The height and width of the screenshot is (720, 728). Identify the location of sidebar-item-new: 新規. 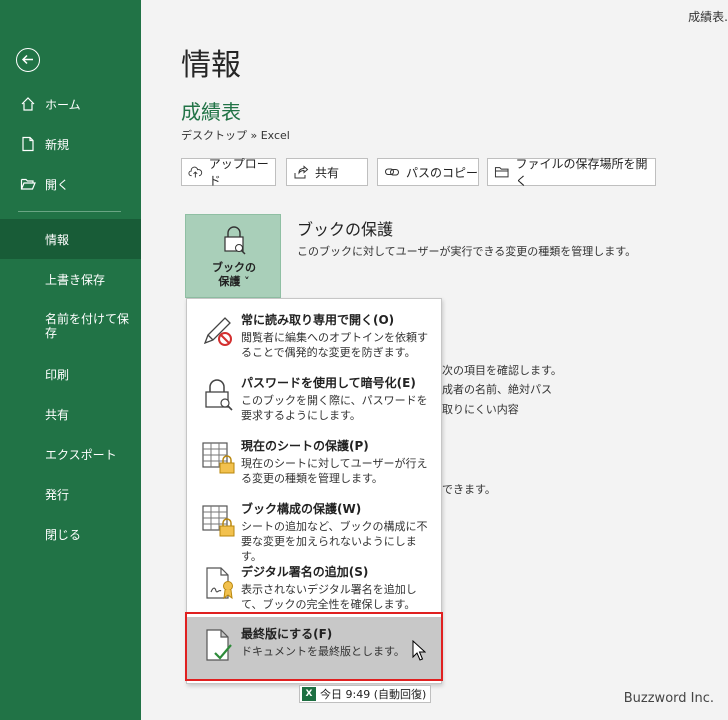
(70, 144).